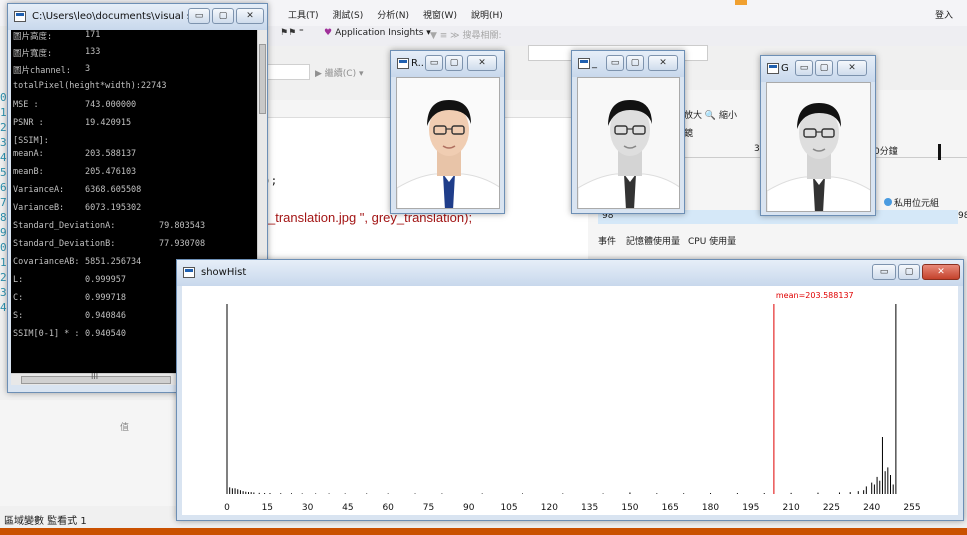 Image resolution: width=967 pixels, height=535 pixels. Describe the element at coordinates (777, 245) in the screenshot. I see `diagnostic-tabs: 事件 記憶體使用量 CPU 使用量` at that location.